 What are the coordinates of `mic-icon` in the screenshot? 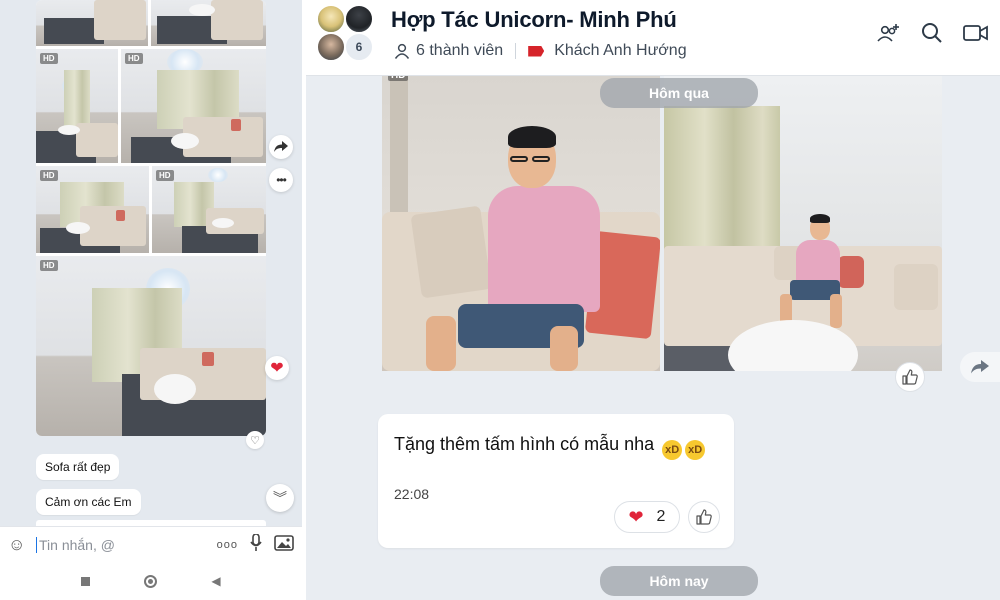 It's located at (256, 544).